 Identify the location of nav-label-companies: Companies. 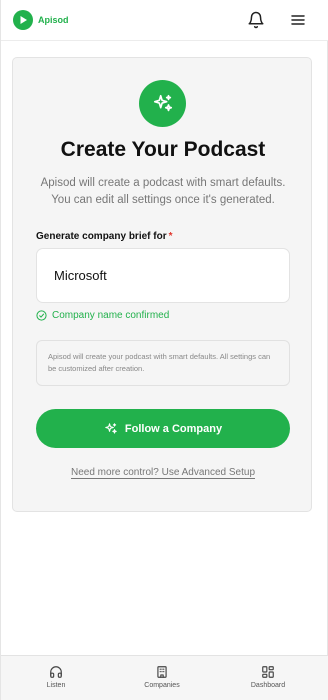
(162, 685).